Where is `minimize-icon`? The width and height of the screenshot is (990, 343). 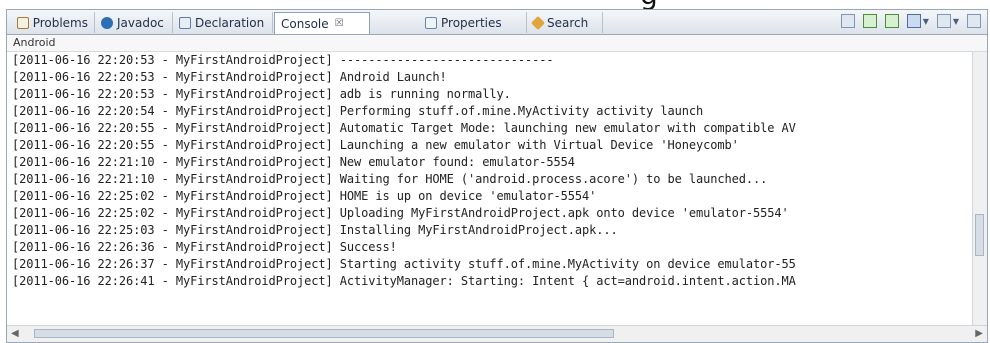
minimize-icon is located at coordinates (974, 21).